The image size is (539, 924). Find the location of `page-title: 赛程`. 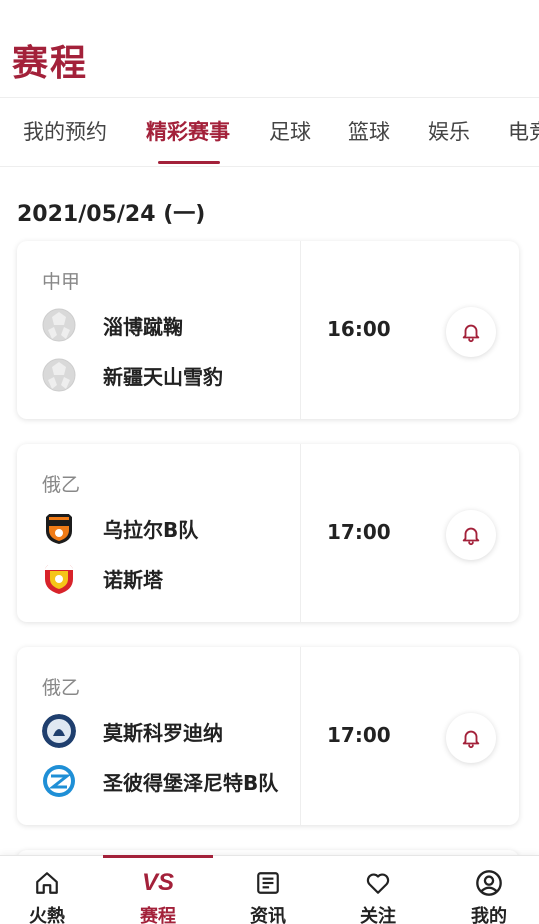

page-title: 赛程 is located at coordinates (50, 63).